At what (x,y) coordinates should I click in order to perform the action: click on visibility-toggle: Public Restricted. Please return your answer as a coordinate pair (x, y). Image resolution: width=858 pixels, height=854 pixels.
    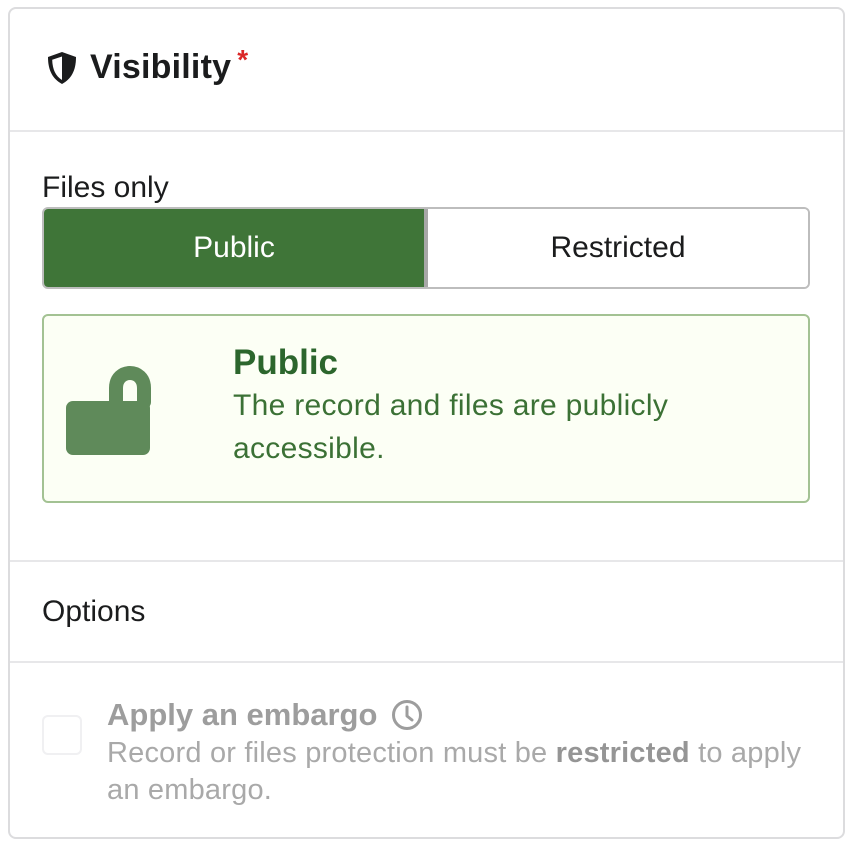
    Looking at the image, I should click on (426, 248).